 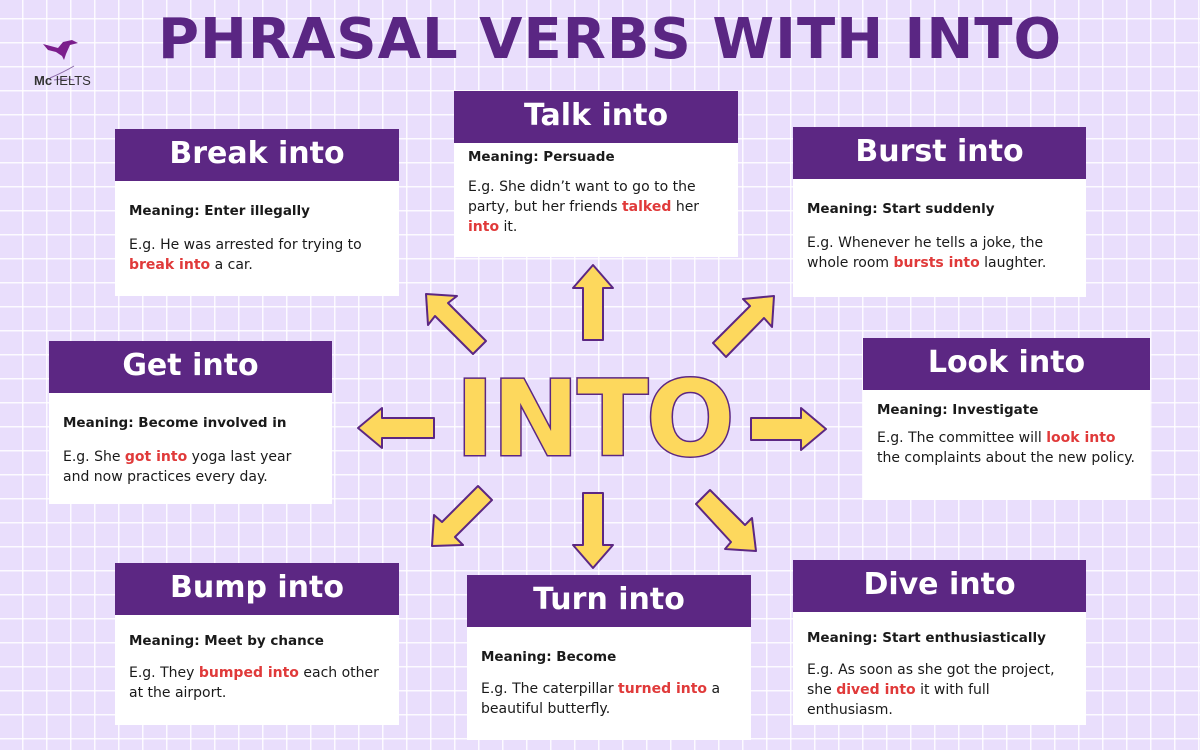 What do you see at coordinates (593, 419) in the screenshot?
I see `center-word: INTO` at bounding box center [593, 419].